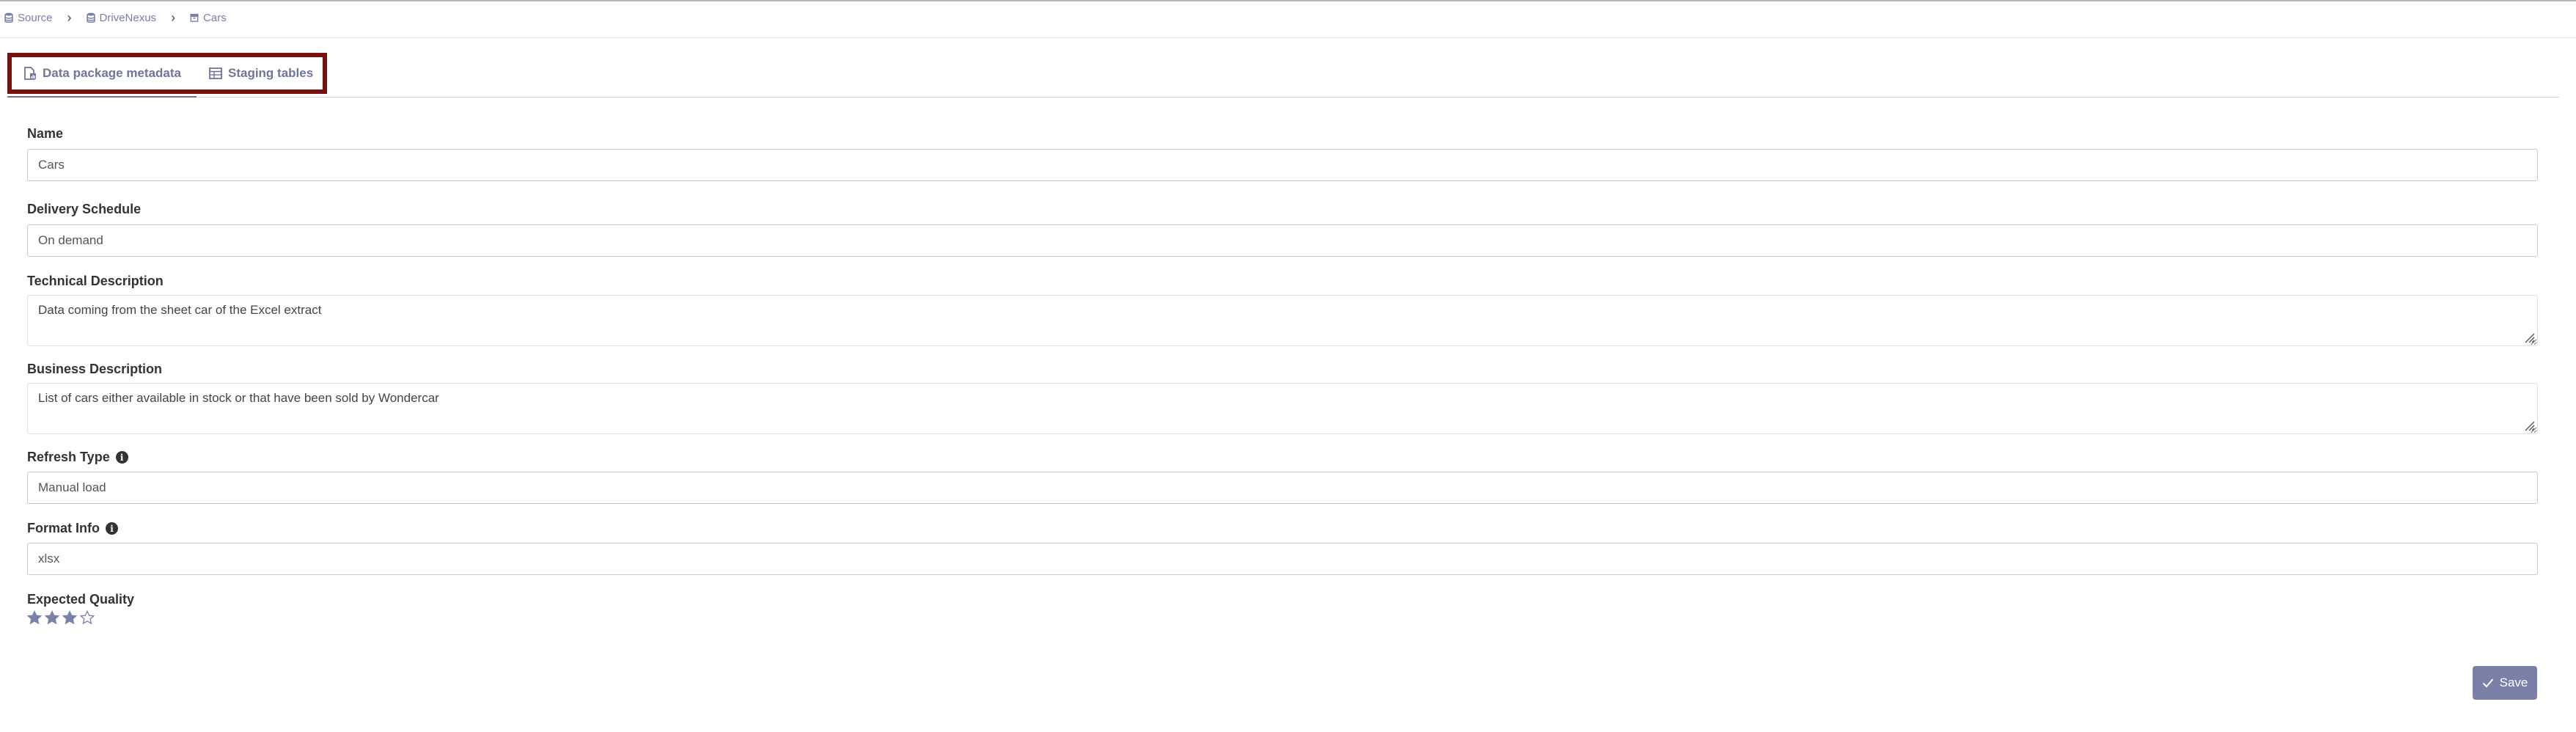 This screenshot has height=732, width=2576. What do you see at coordinates (69, 457) in the screenshot?
I see `refresh-type-label: Refresh Type` at bounding box center [69, 457].